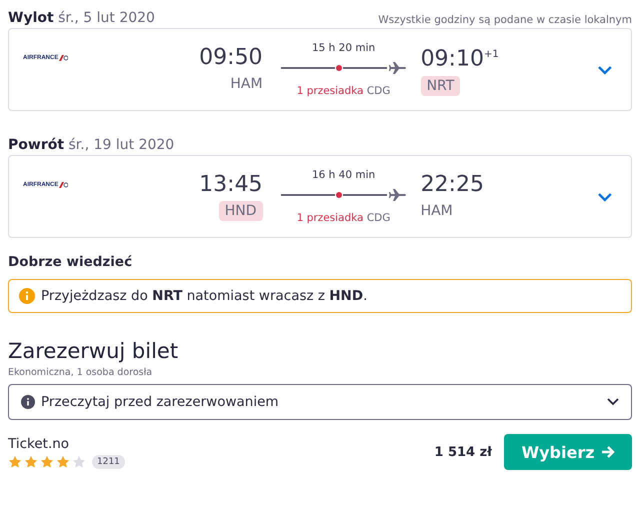 The height and width of the screenshot is (511, 636). Describe the element at coordinates (204, 296) in the screenshot. I see `notice-text: Przyjeżdzasz do NRT natomiast wracasz z HND.` at that location.